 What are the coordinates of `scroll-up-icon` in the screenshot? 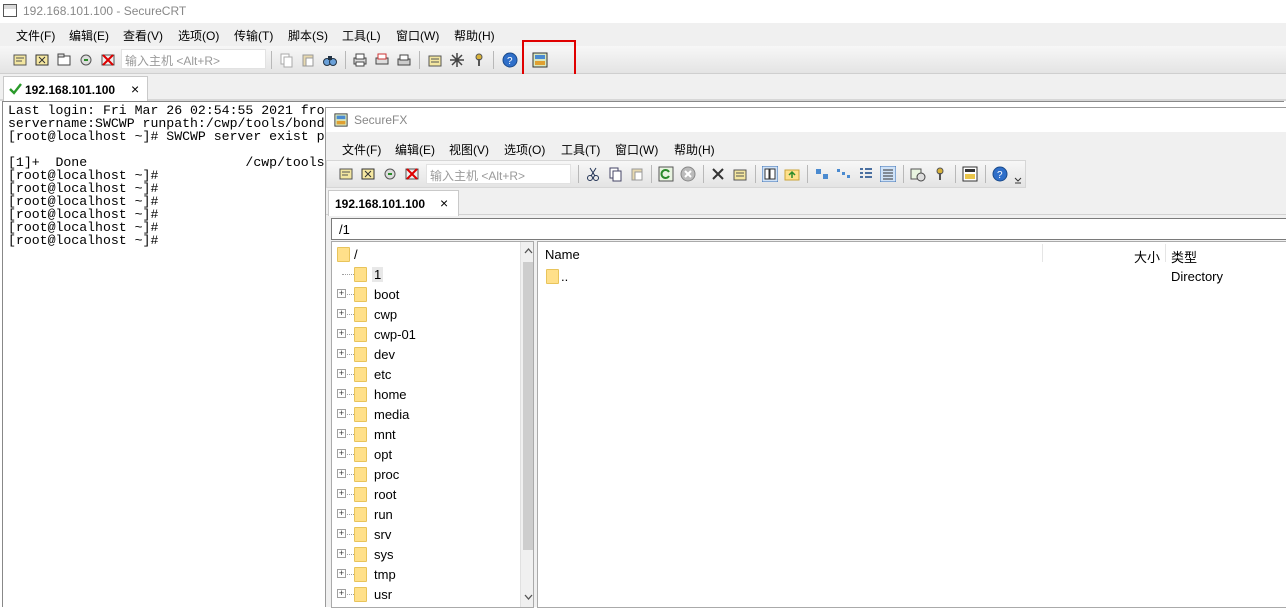 It's located at (528, 250).